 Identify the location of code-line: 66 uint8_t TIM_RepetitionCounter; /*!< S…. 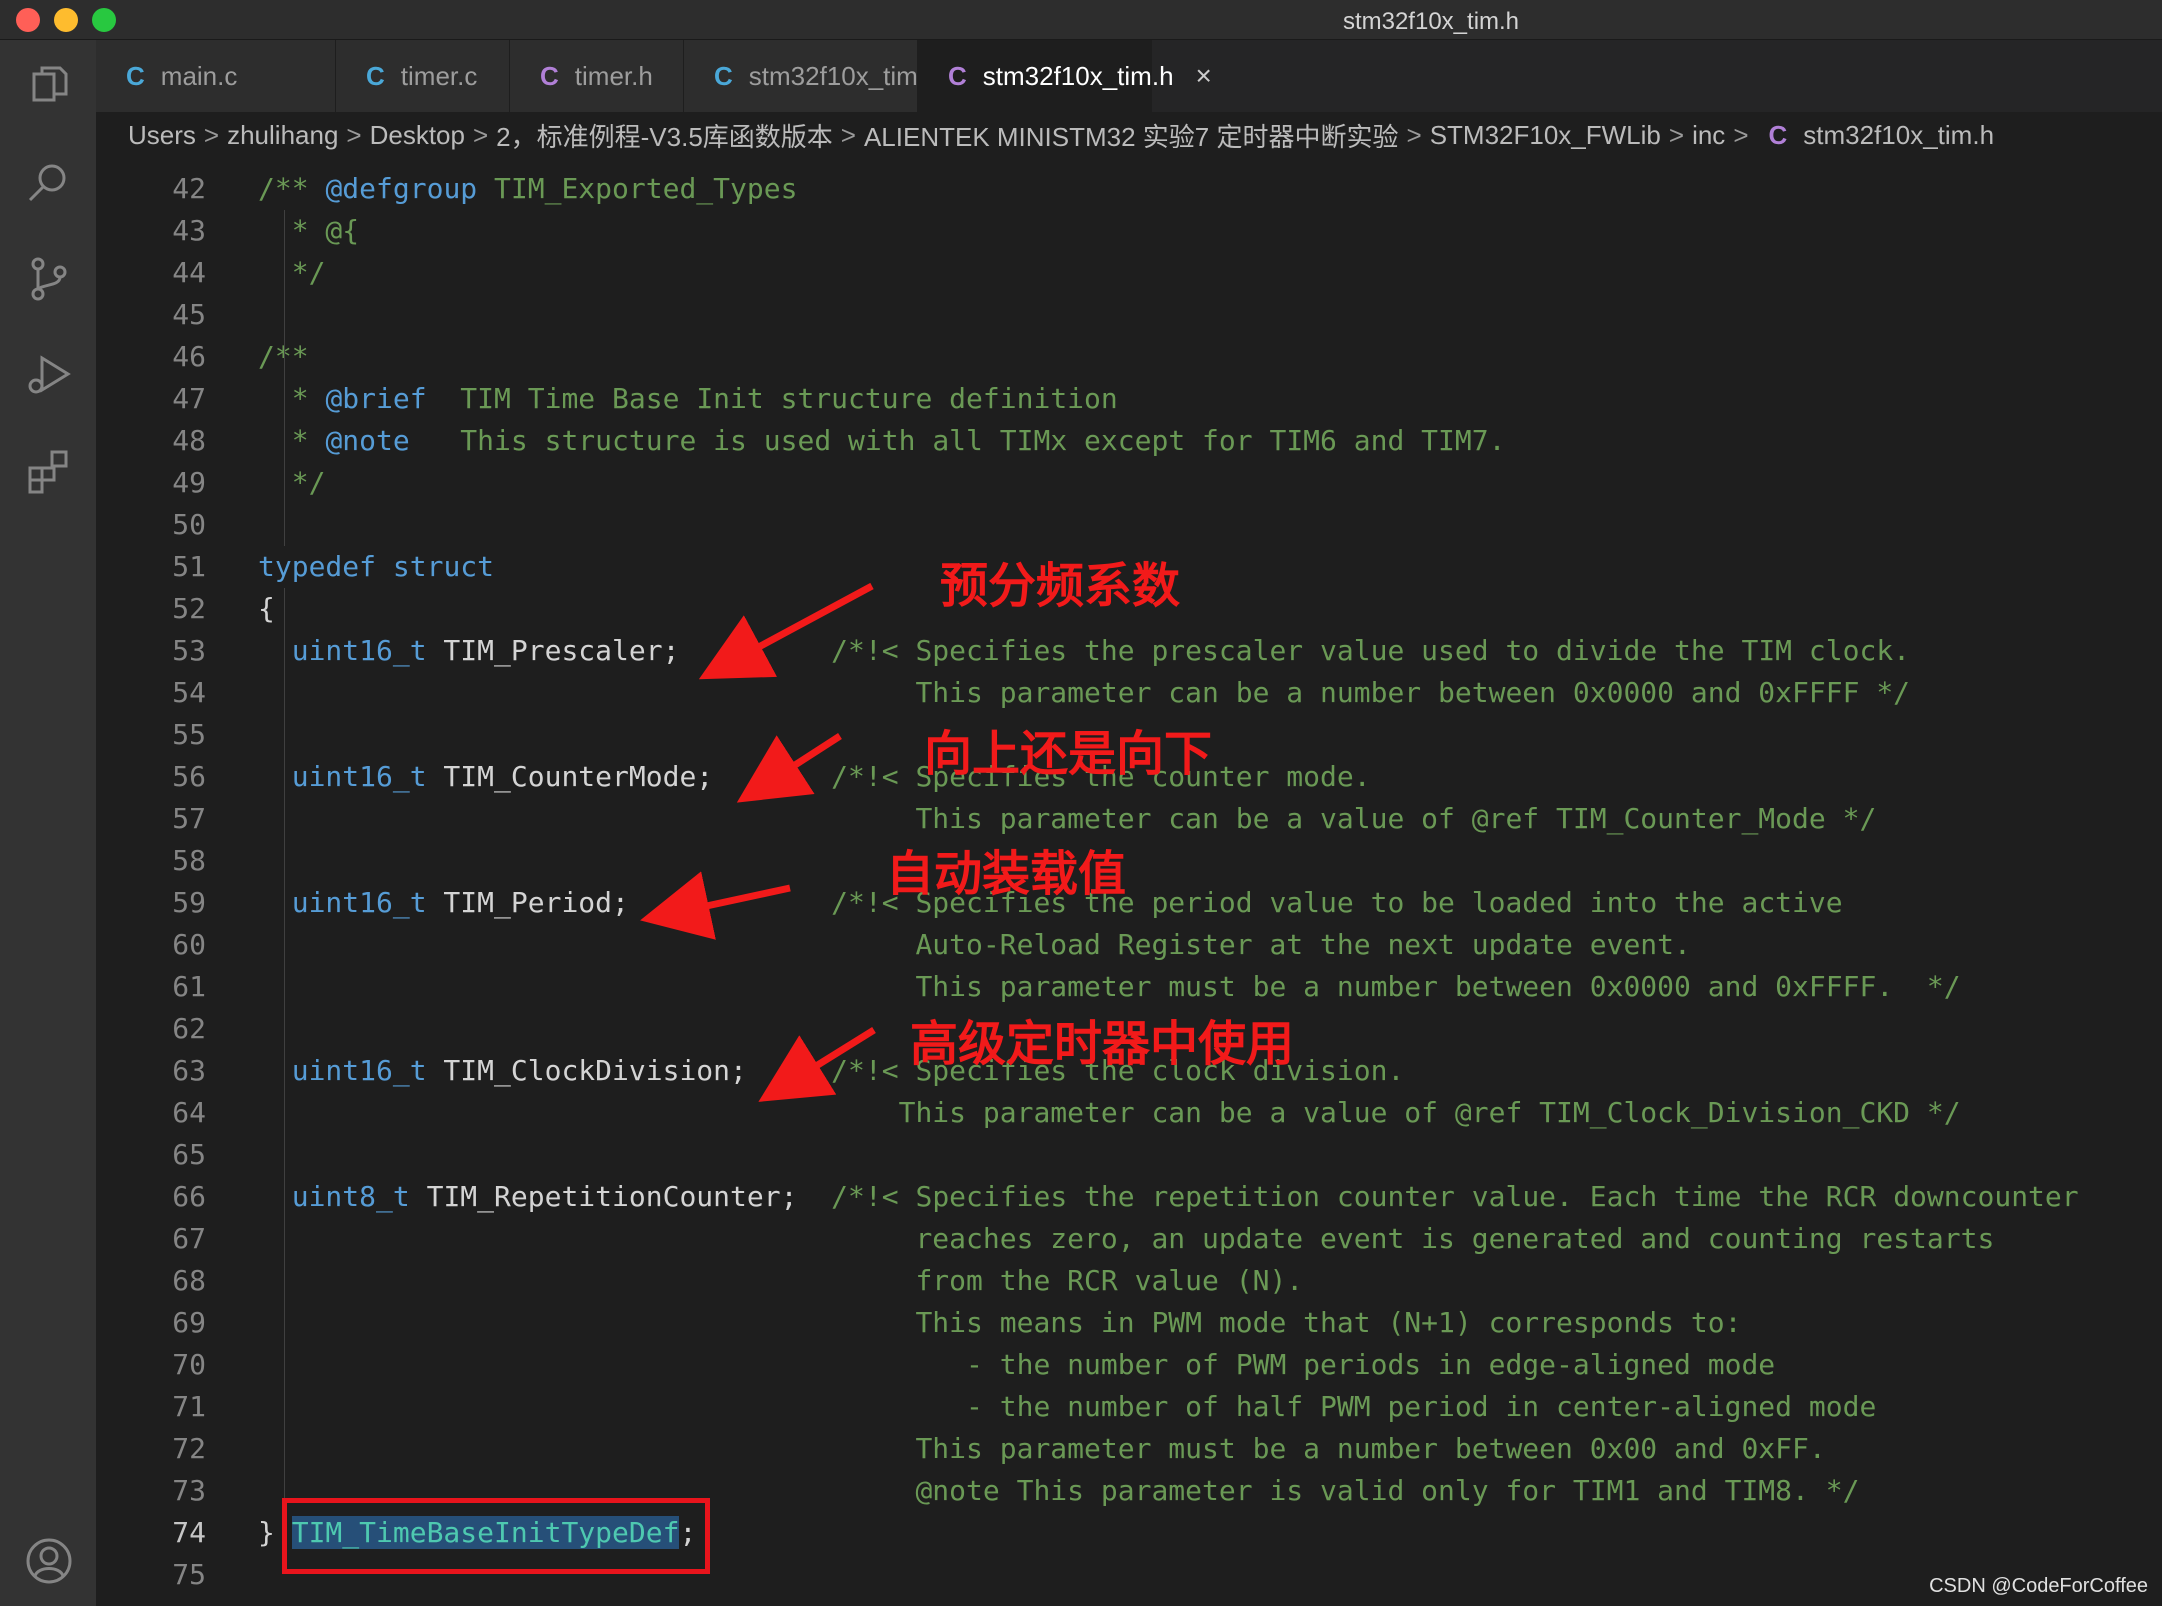
(1129, 1197).